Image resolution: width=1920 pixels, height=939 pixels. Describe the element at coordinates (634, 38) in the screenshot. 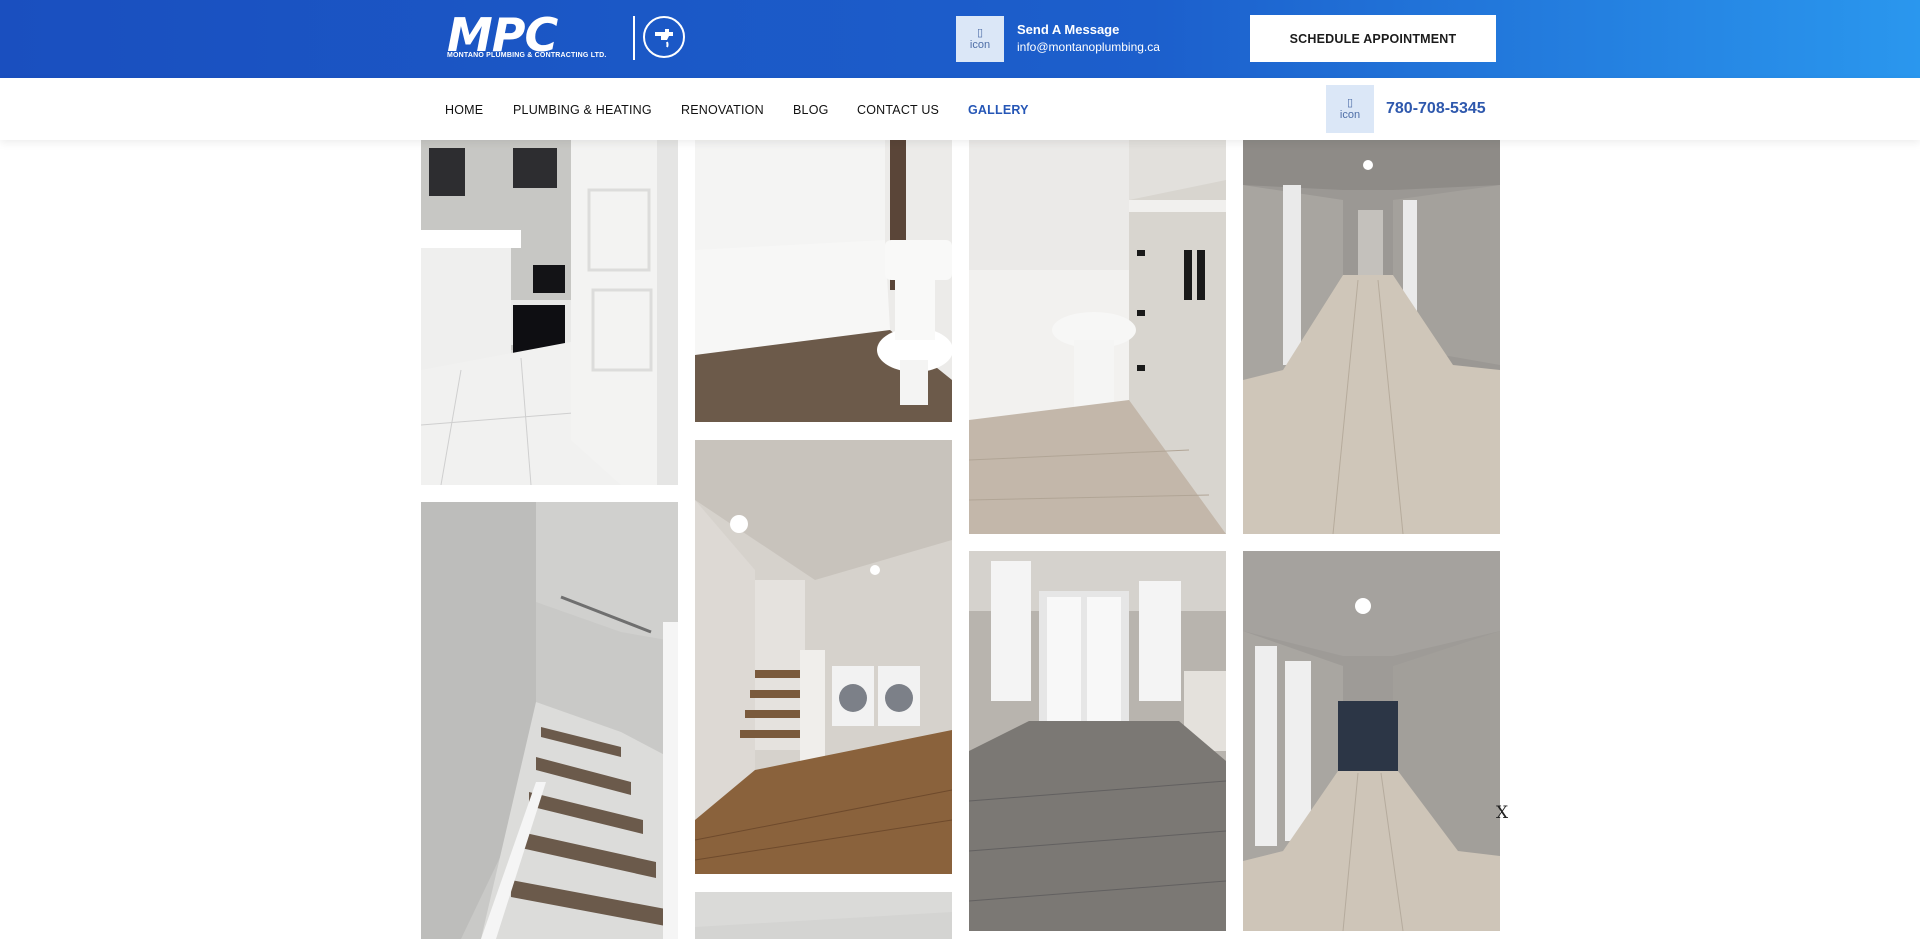

I see `logo-divider` at that location.